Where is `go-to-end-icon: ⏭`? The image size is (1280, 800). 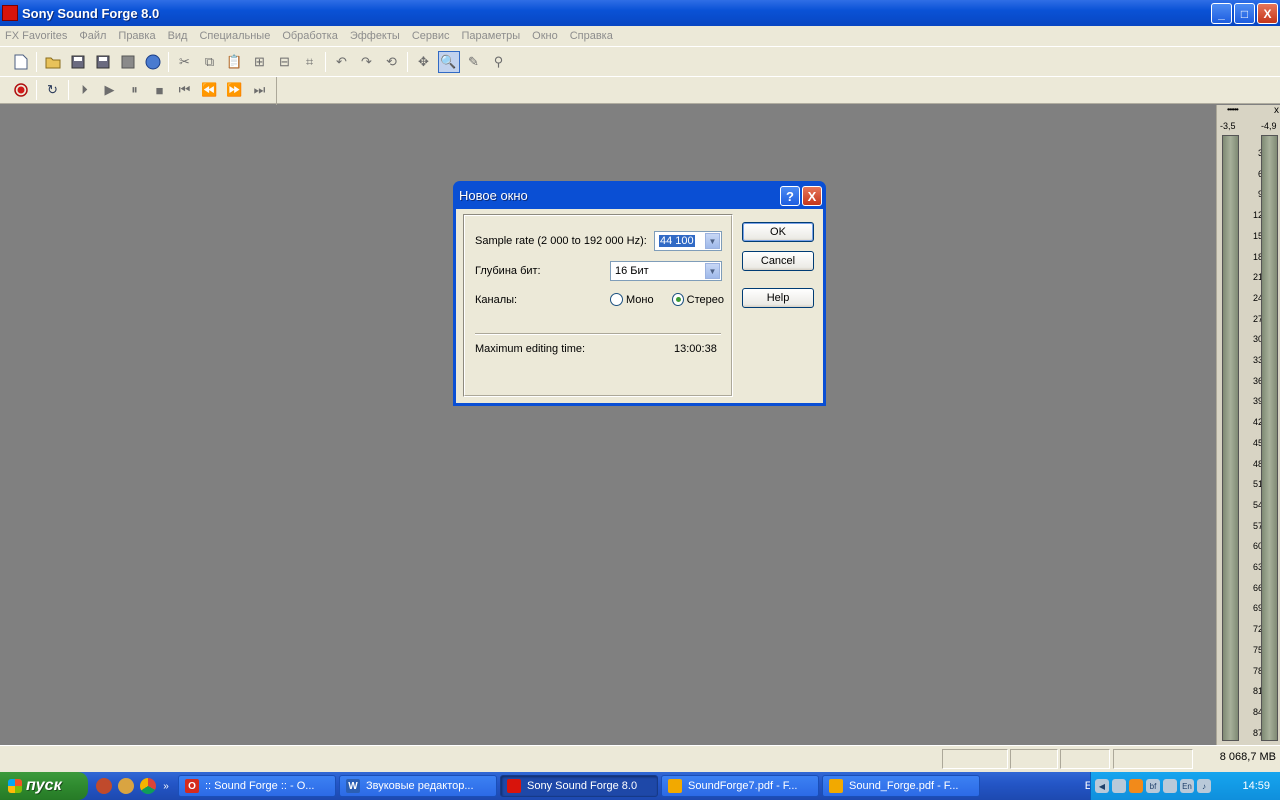
go-to-end-icon: ⏭ is located at coordinates (260, 90).